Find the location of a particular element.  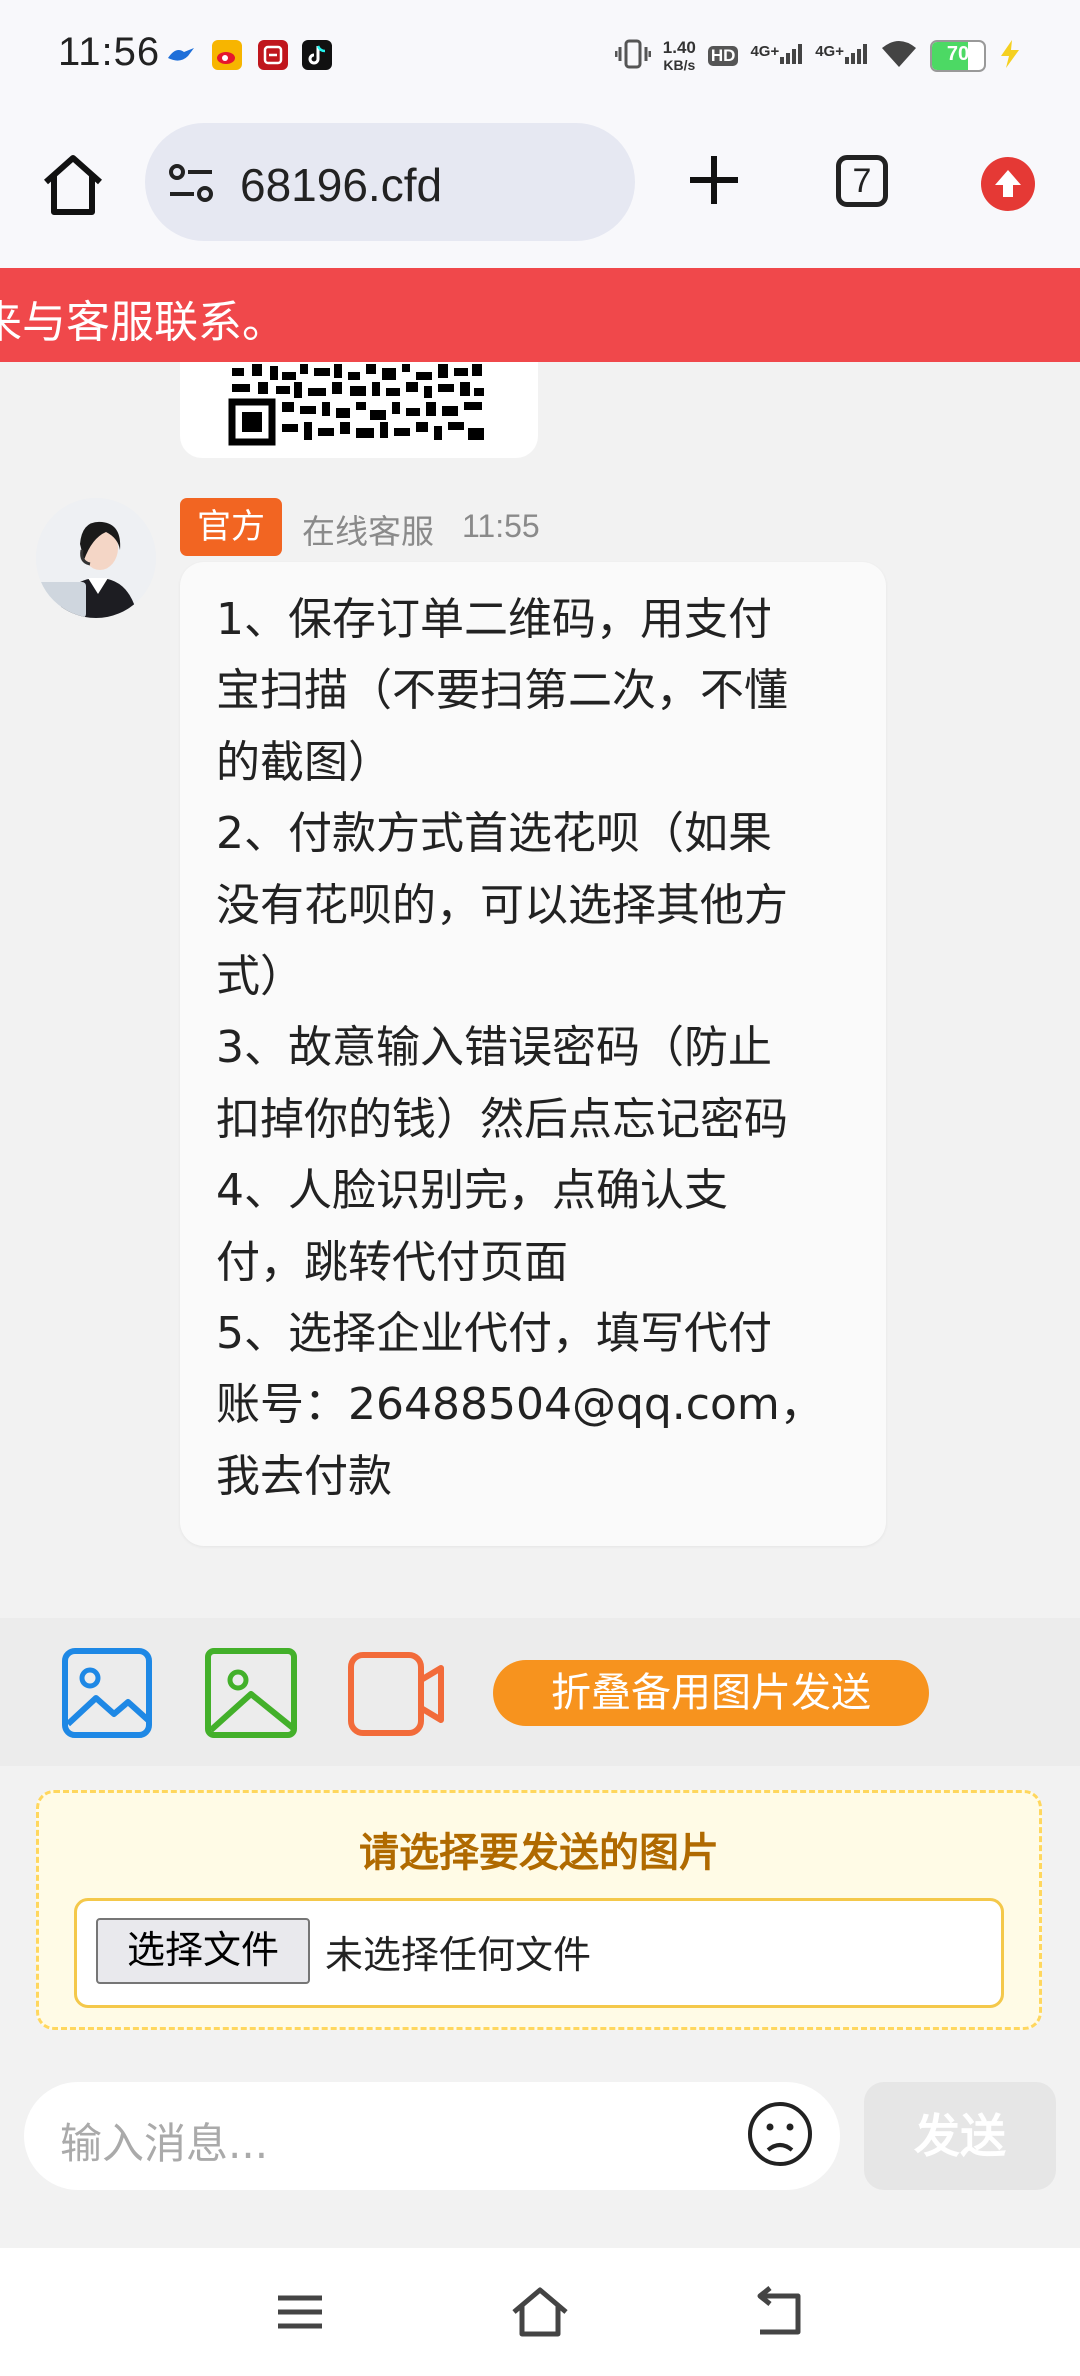

home-icon is located at coordinates (73, 185).